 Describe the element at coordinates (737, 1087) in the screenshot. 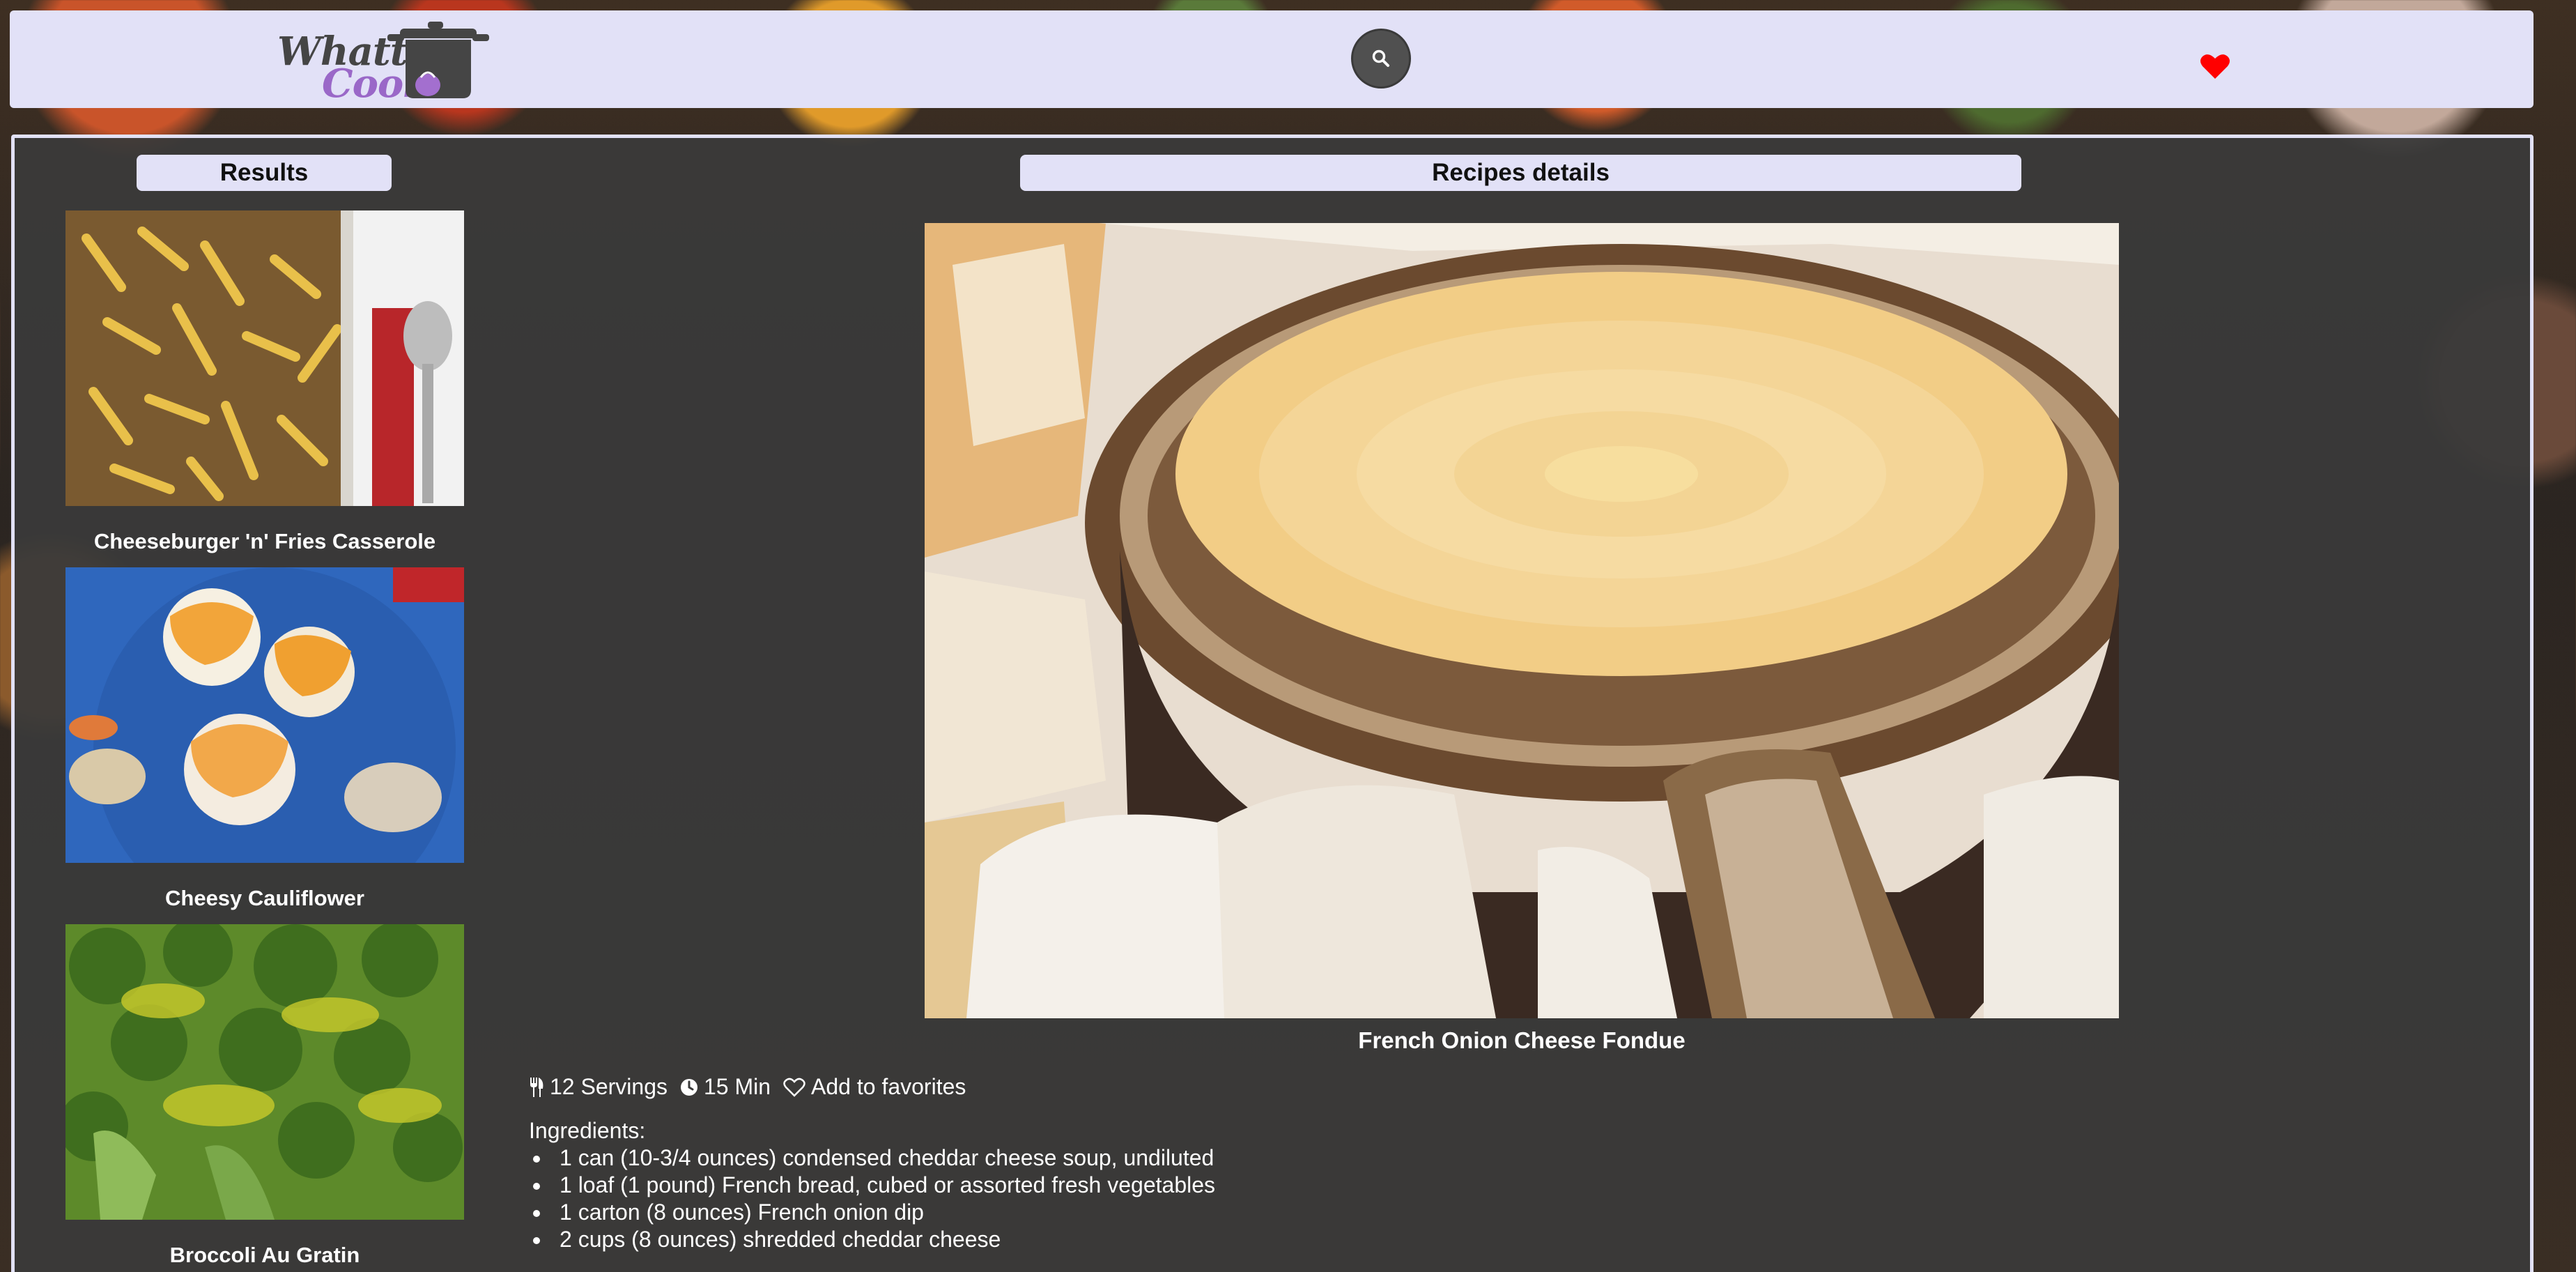

I see `time-text: 15 Min` at that location.